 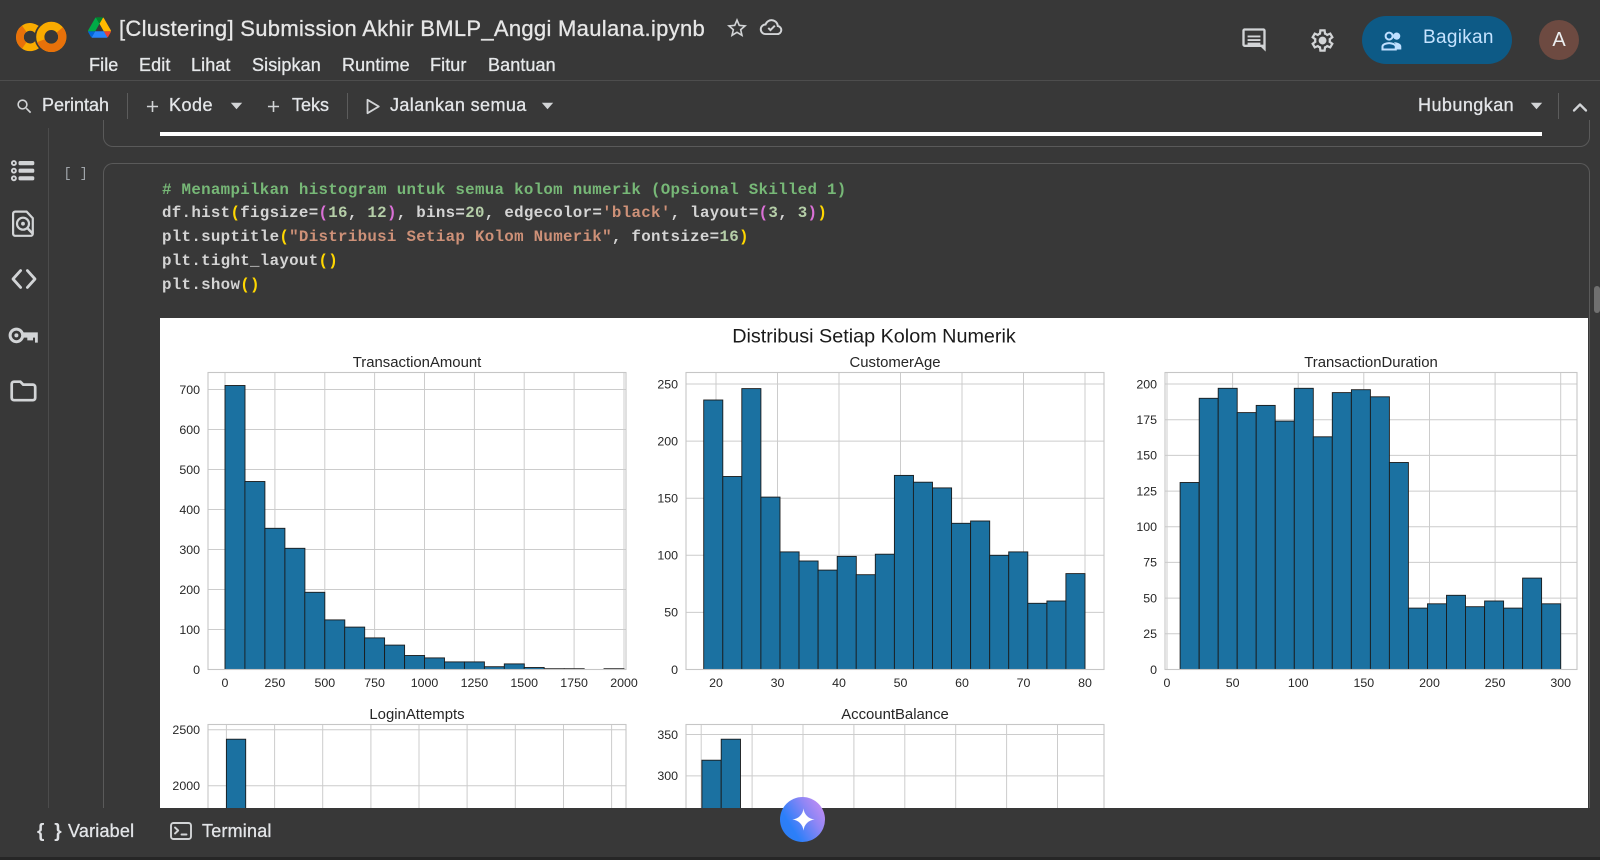 What do you see at coordinates (1150, 563) in the screenshot?
I see `svg-text: 75` at bounding box center [1150, 563].